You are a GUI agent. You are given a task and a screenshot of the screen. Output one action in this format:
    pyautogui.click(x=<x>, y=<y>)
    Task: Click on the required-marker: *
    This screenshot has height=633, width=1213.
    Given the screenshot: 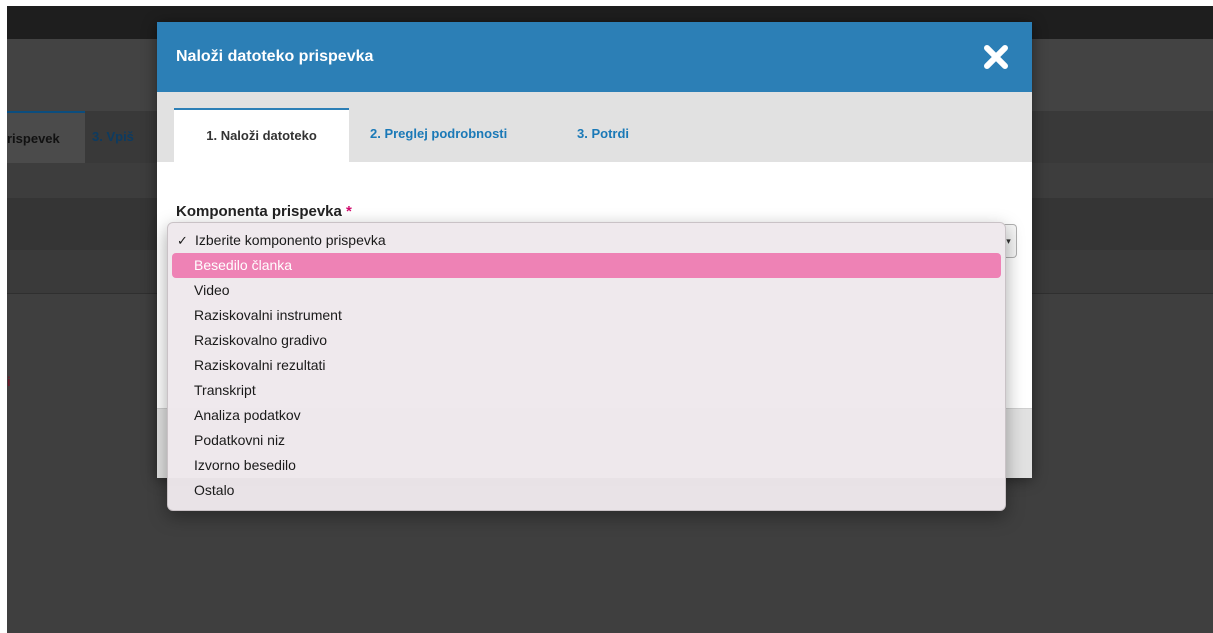 What is the action you would take?
    pyautogui.click(x=349, y=211)
    